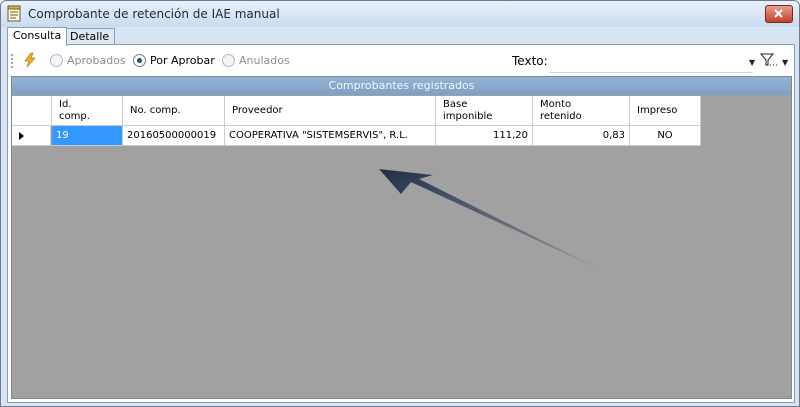  Describe the element at coordinates (37, 36) in the screenshot. I see `tab-consulta: Consulta` at that location.